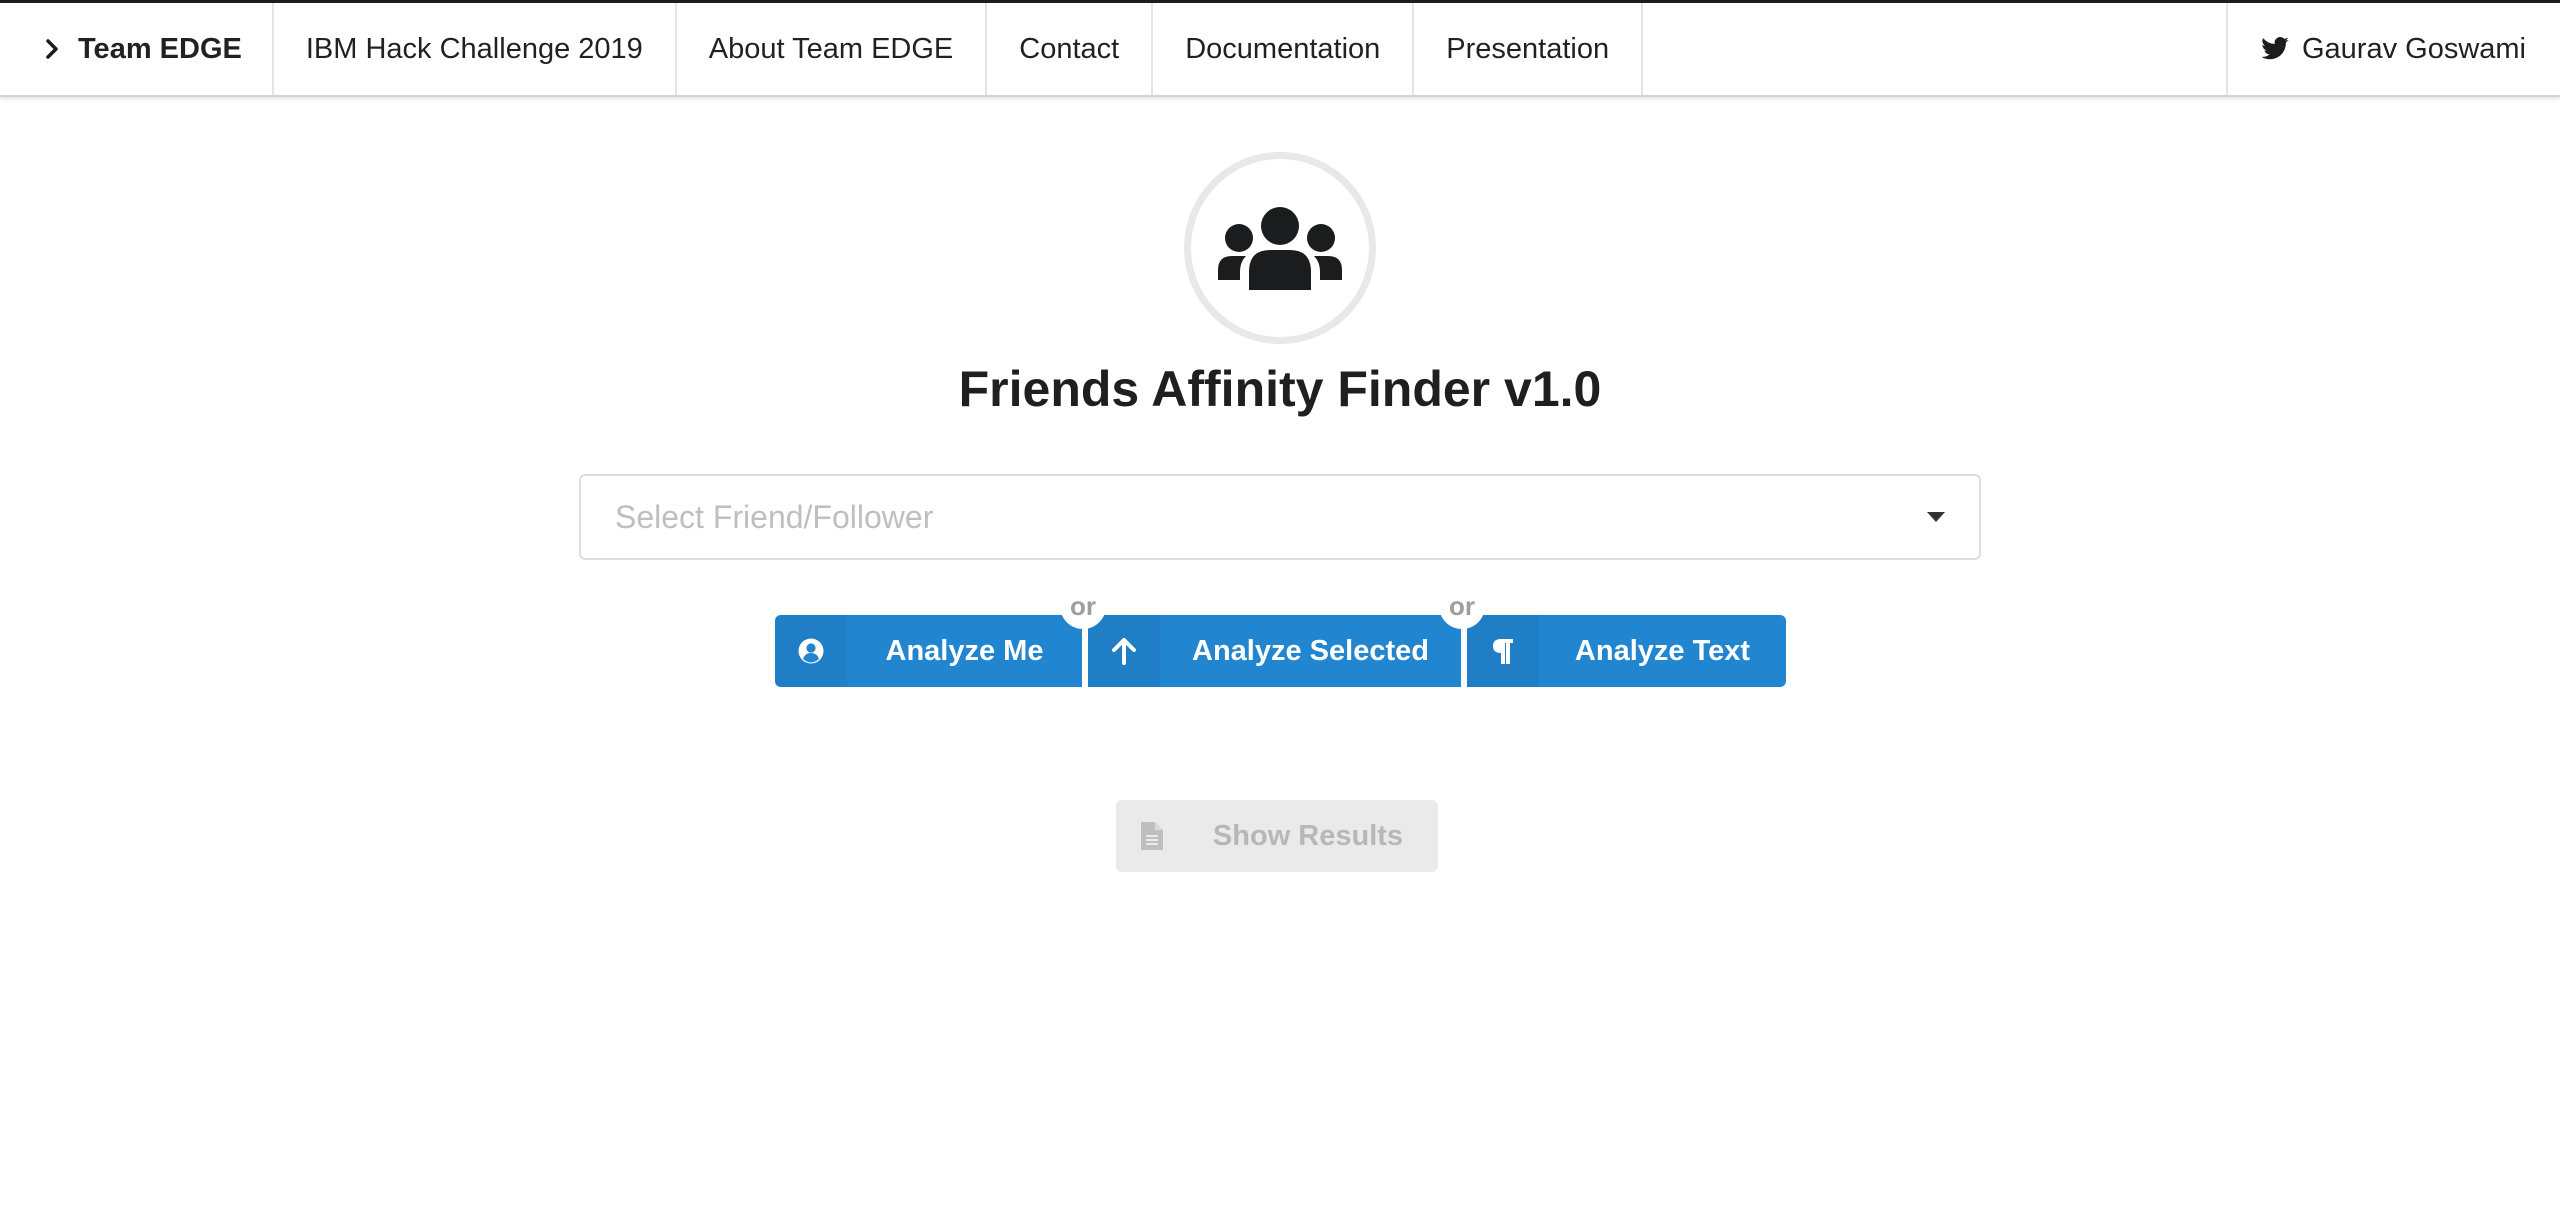 The image size is (2560, 1212). Describe the element at coordinates (2275, 48) in the screenshot. I see `twitter-icon` at that location.